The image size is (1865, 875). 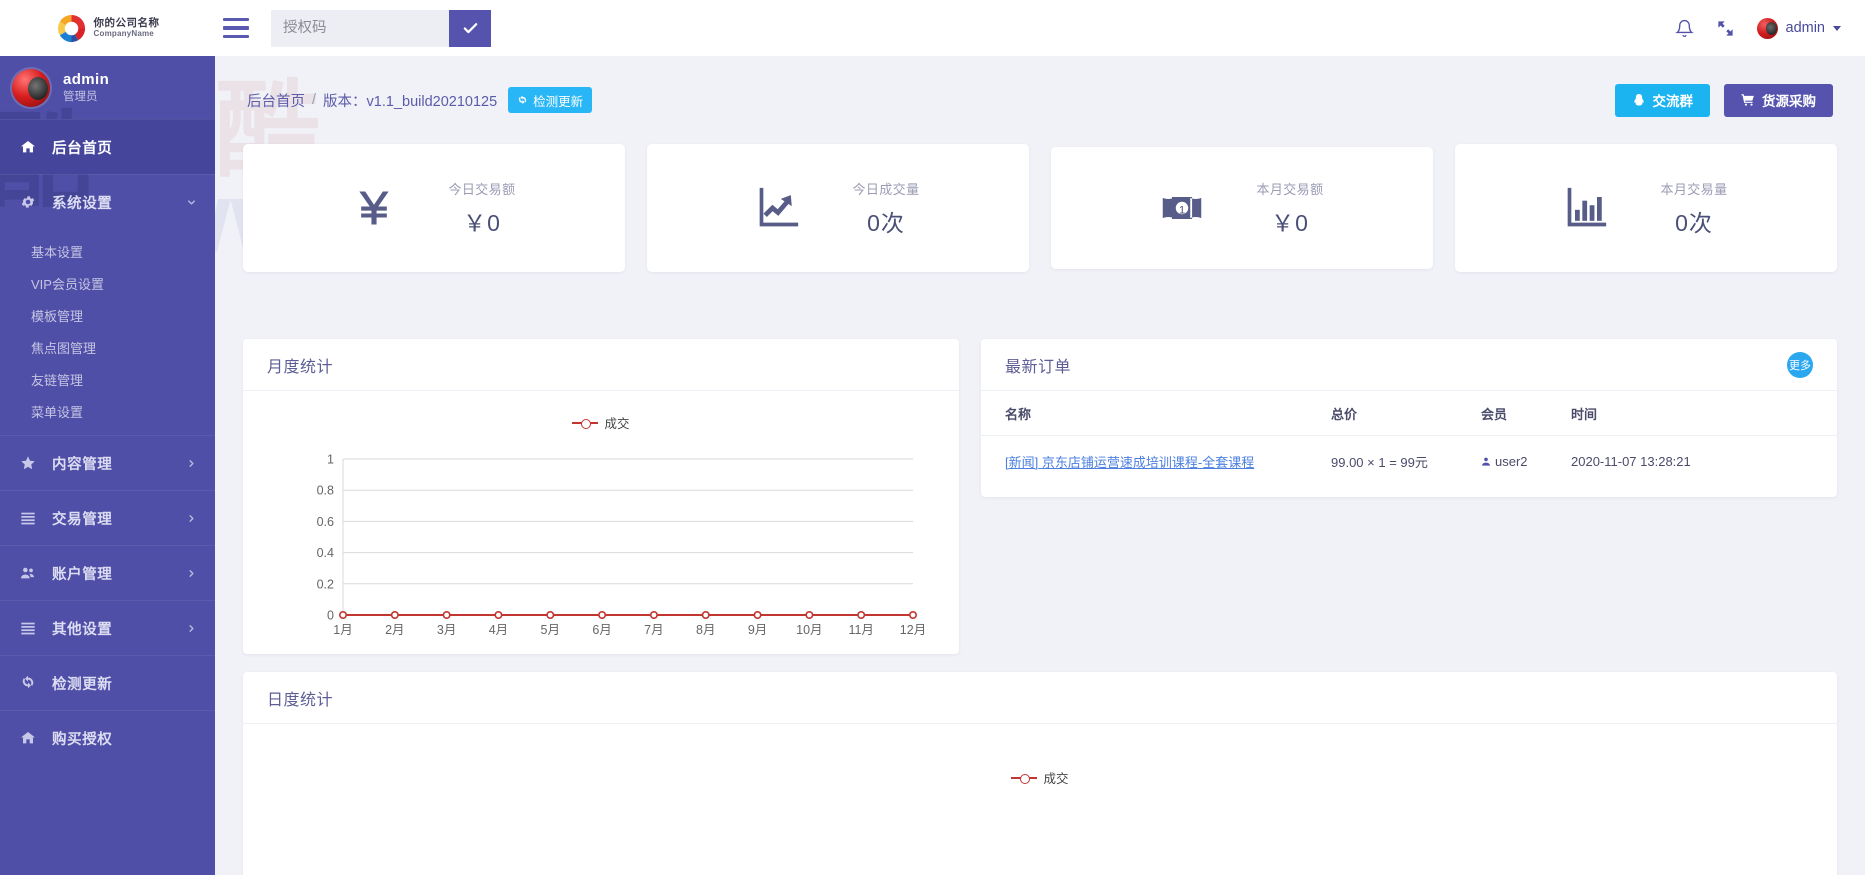 I want to click on sidebar-subitem-banner-manage: 焦点图管理, so click(x=107, y=347).